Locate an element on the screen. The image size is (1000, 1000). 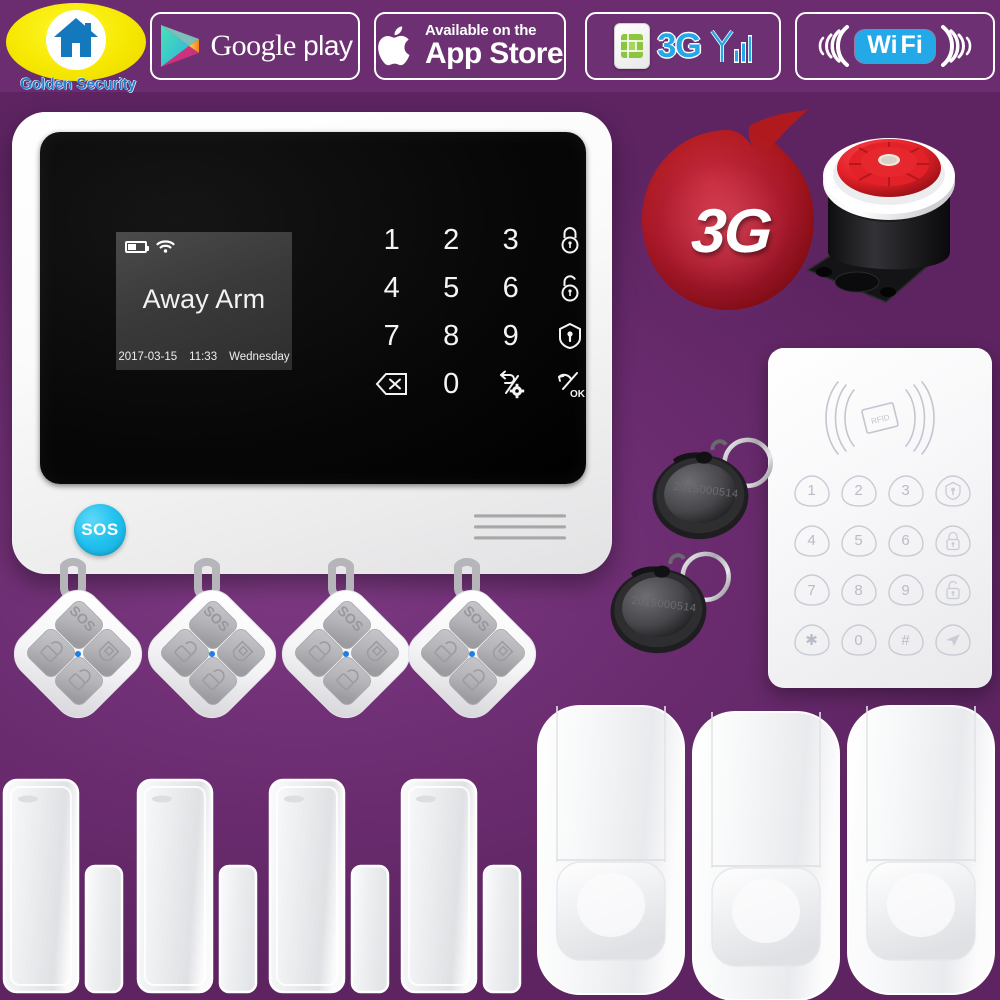
rfid-key-star: ✱ is located at coordinates (811, 640).